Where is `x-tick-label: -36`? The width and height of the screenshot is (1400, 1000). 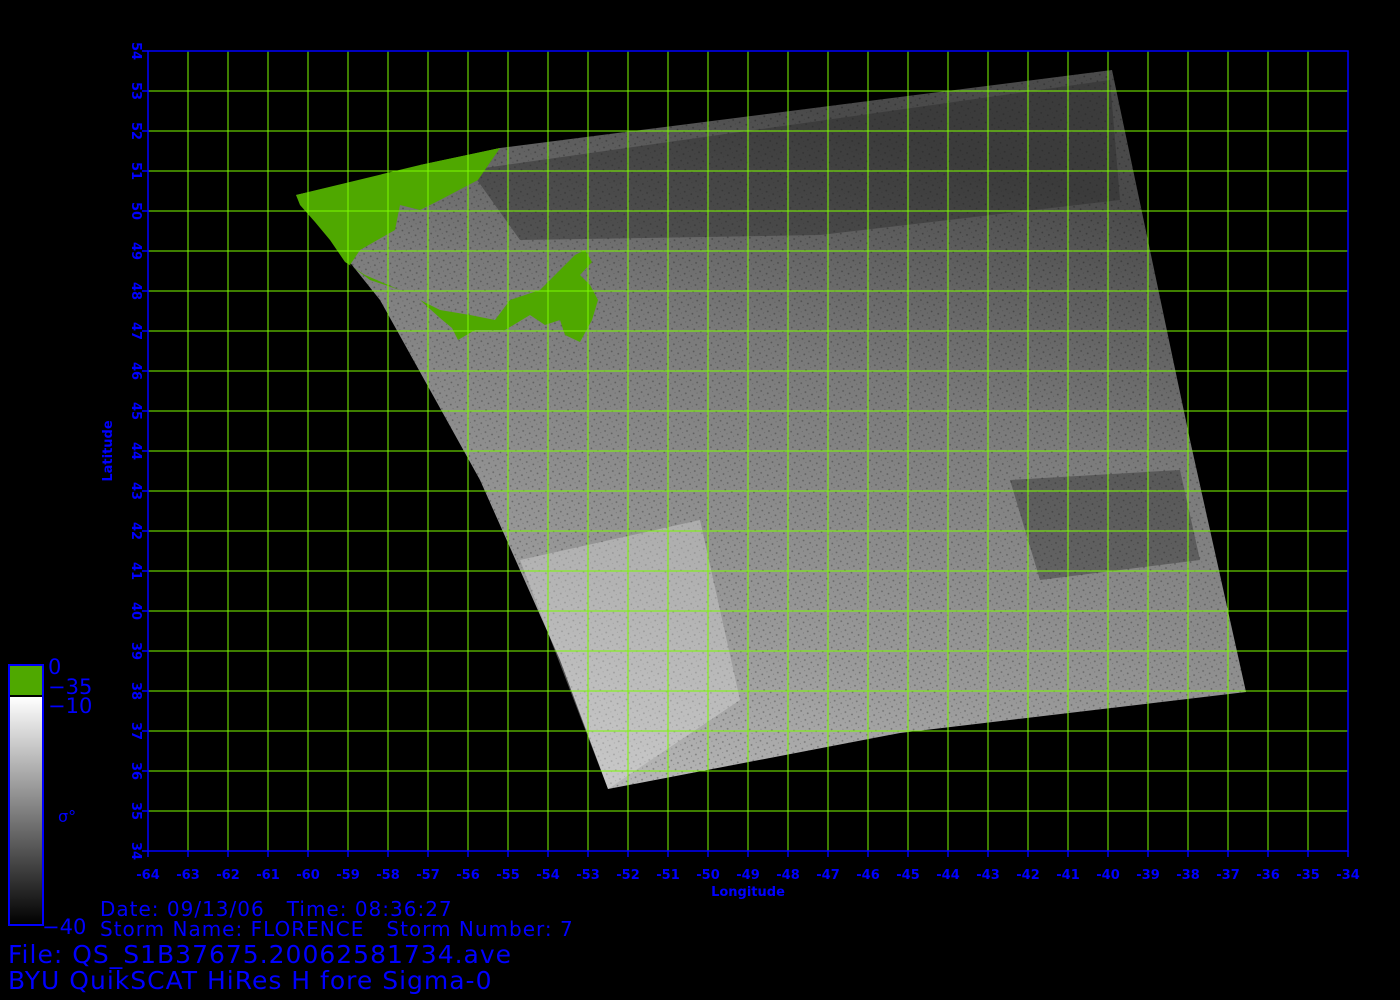 x-tick-label: -36 is located at coordinates (1268, 875).